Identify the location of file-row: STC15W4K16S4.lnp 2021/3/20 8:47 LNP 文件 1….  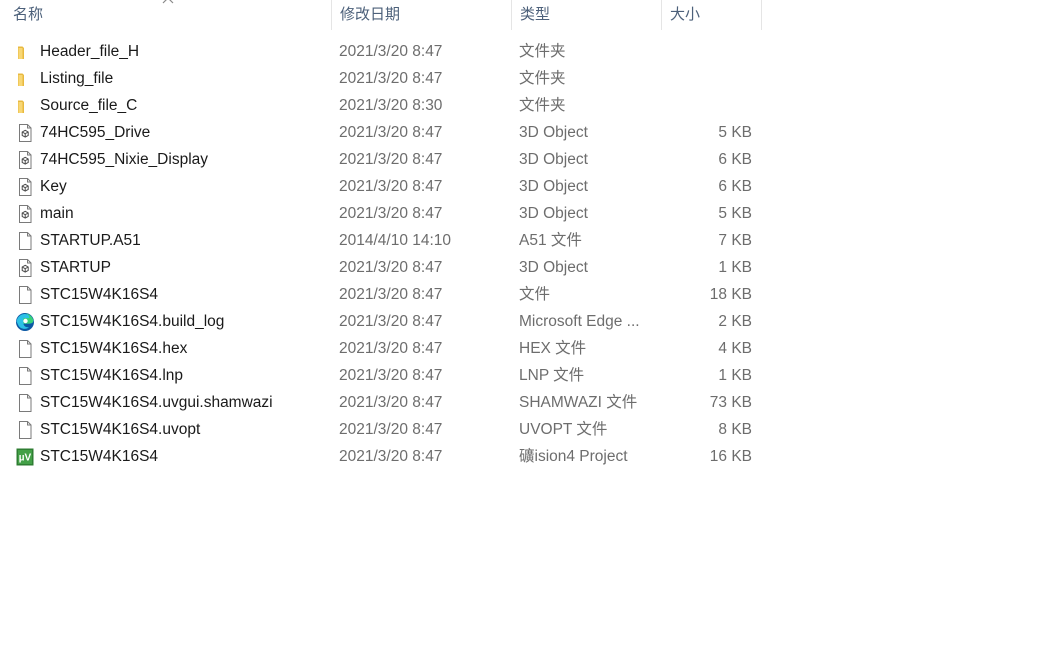
(381, 375).